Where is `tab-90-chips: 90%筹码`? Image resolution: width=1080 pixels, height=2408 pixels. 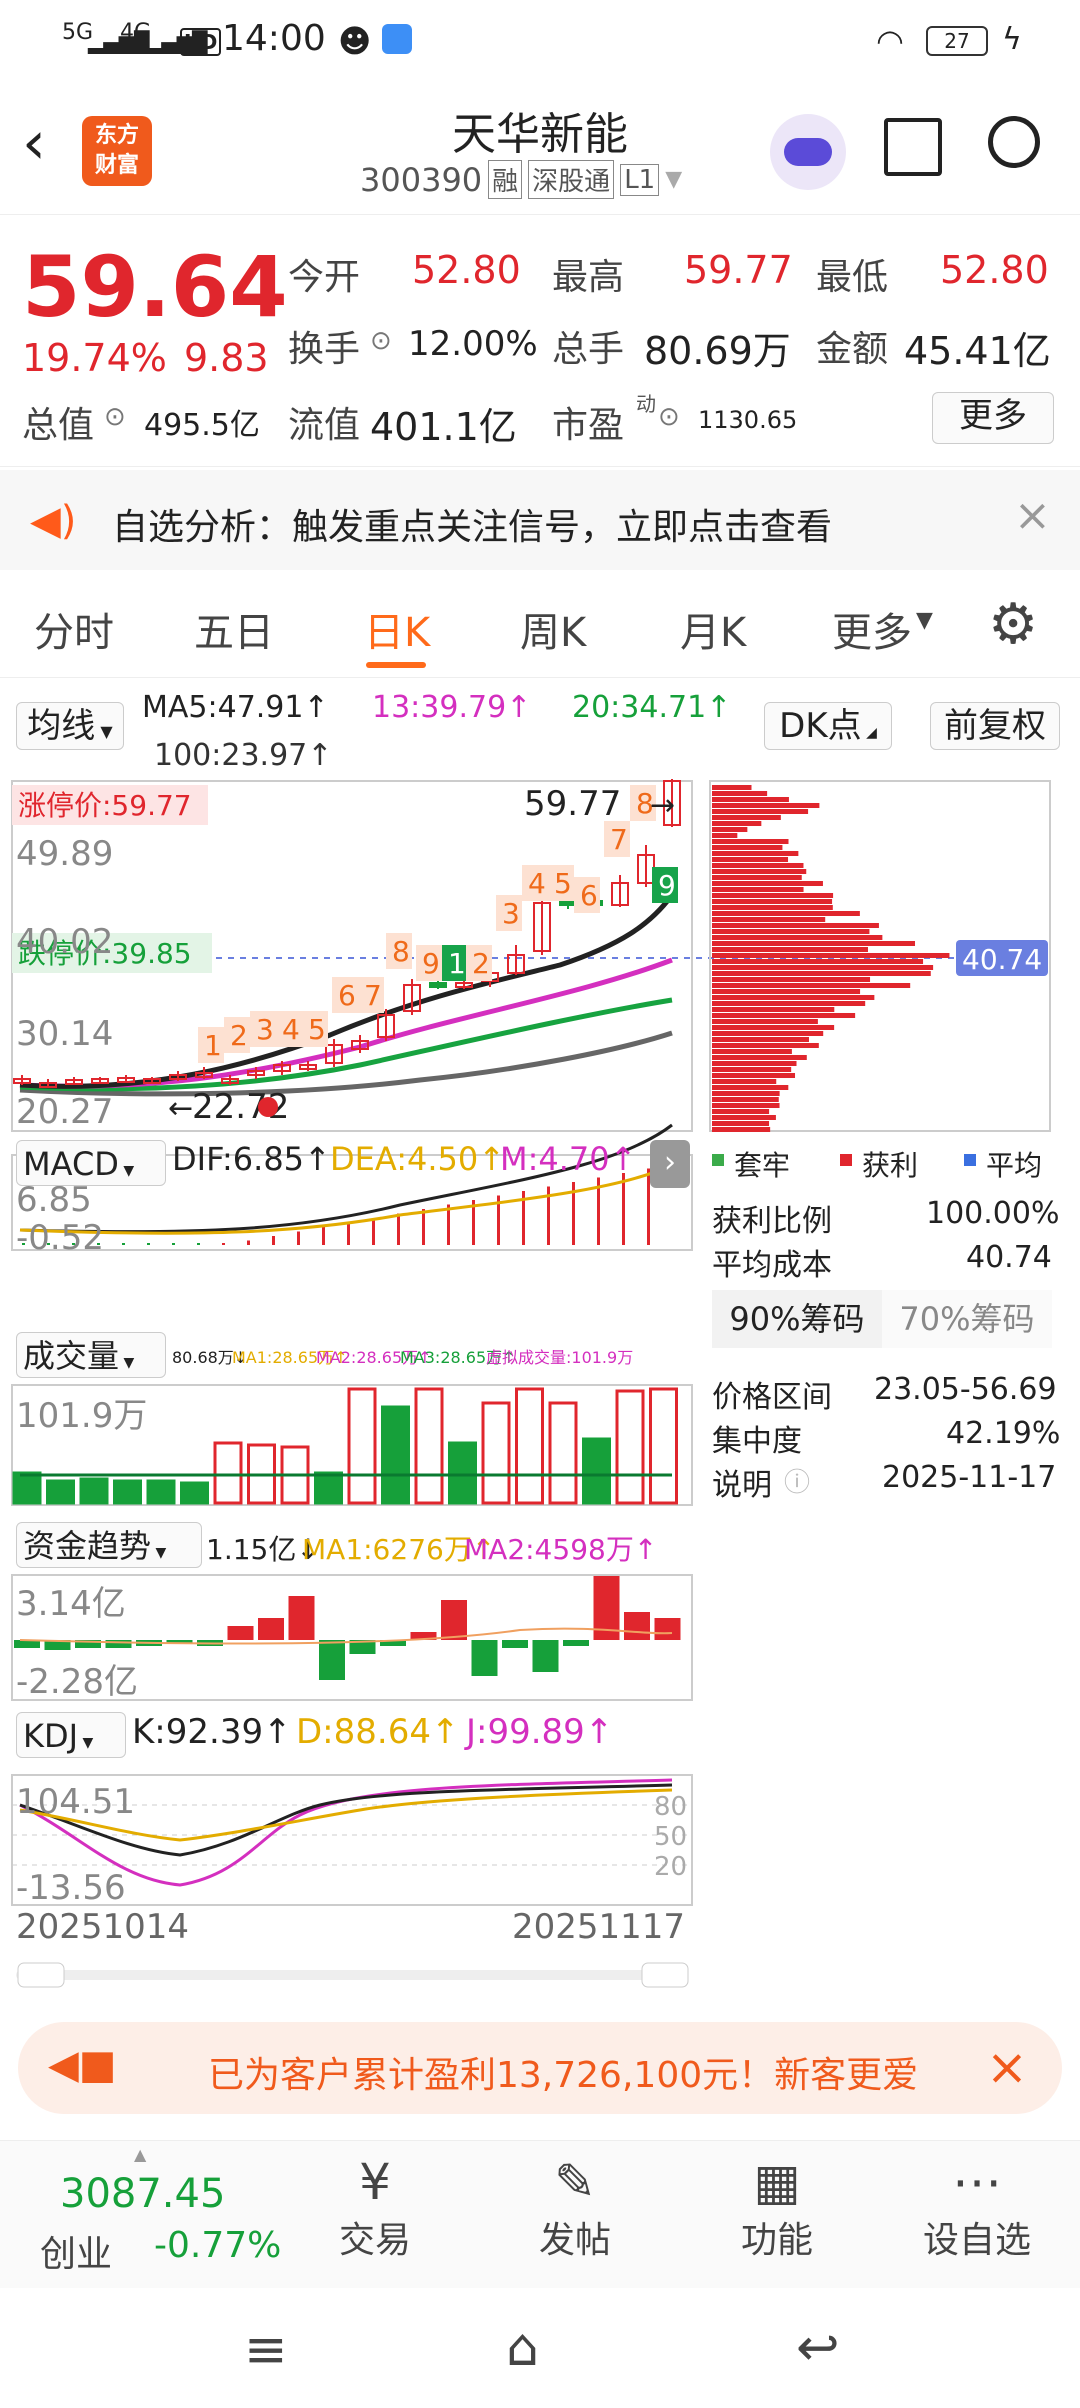 tab-90-chips: 90%筹码 is located at coordinates (797, 1319).